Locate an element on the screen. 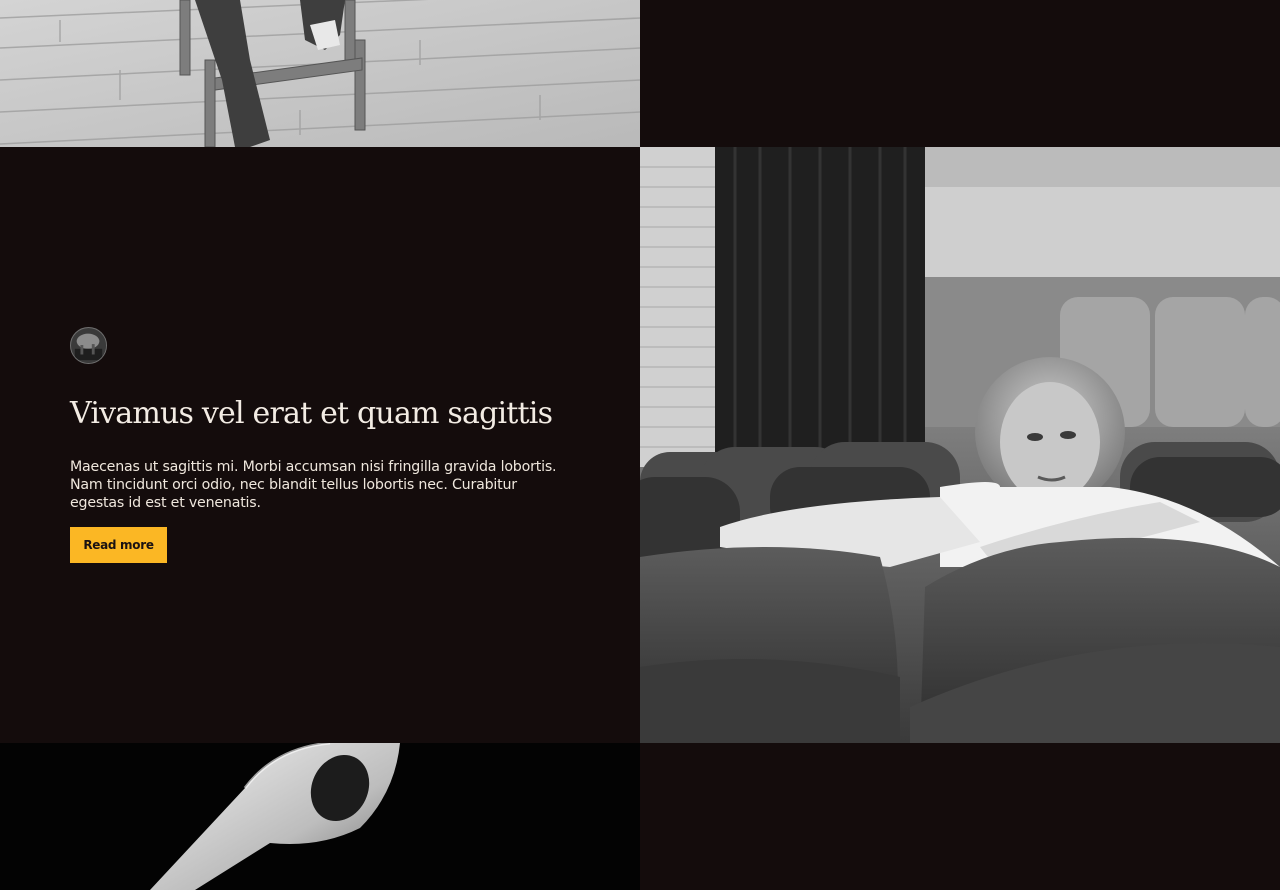 Image resolution: width=1280 pixels, height=890 pixels. post-image-earbud is located at coordinates (320, 816).